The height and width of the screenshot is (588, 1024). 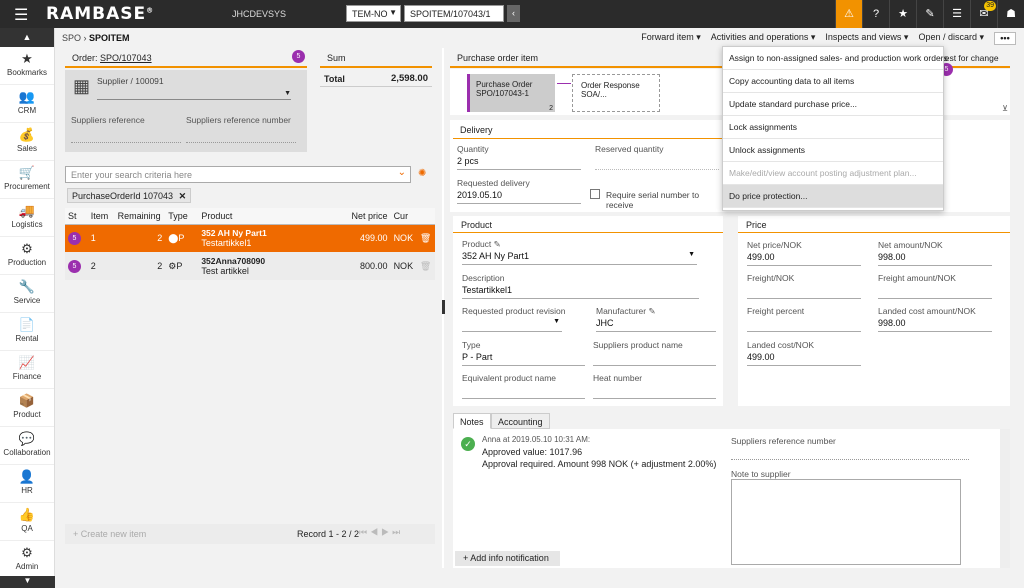 I want to click on logo: RAMBASE®, so click(x=100, y=14).